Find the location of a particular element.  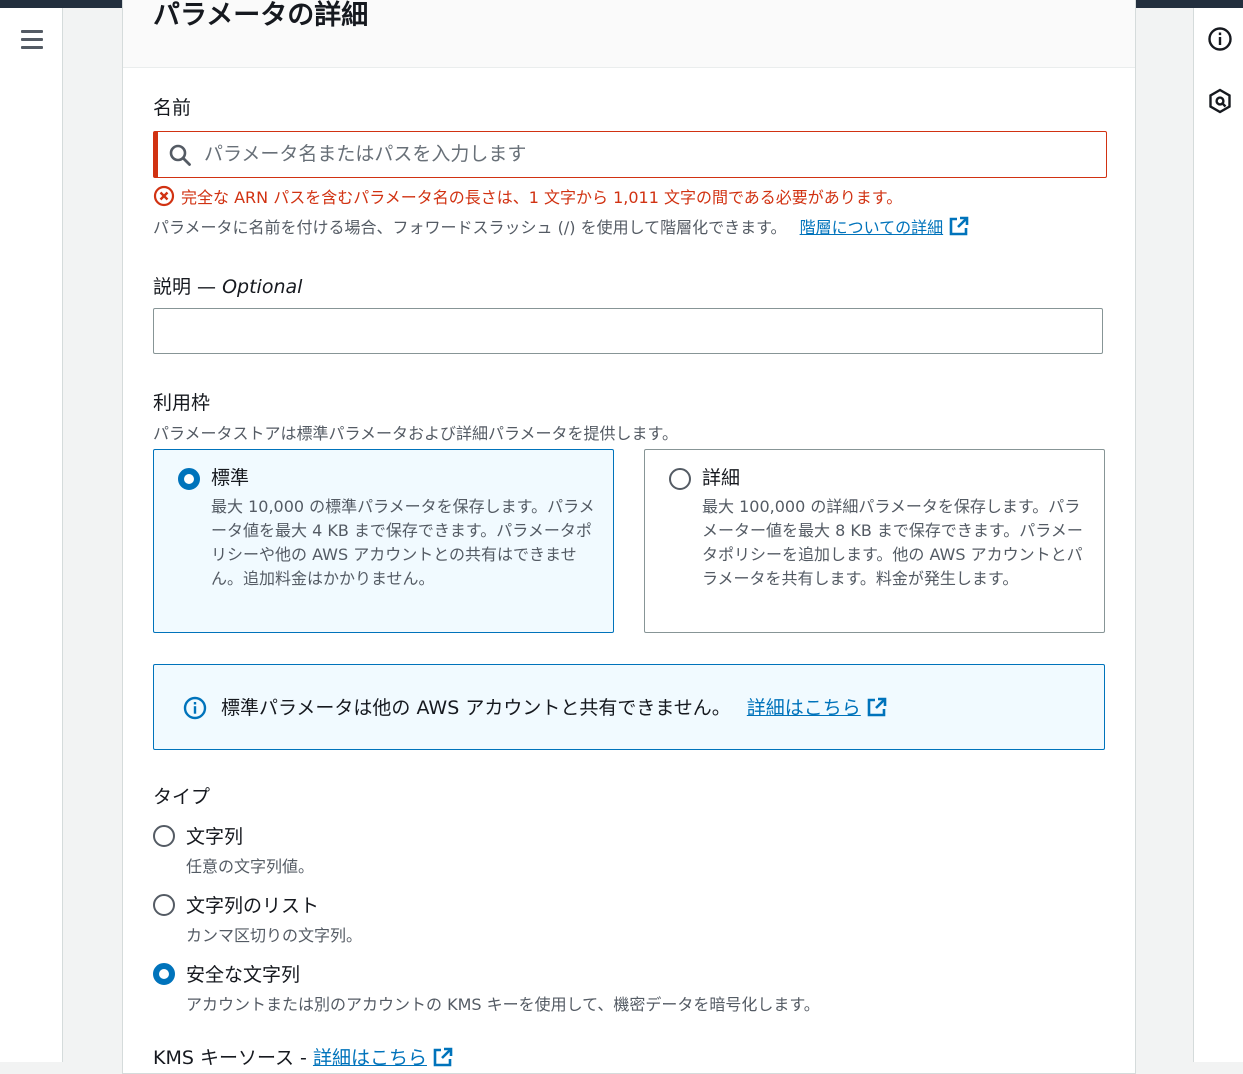

name-input is located at coordinates (644, 154).